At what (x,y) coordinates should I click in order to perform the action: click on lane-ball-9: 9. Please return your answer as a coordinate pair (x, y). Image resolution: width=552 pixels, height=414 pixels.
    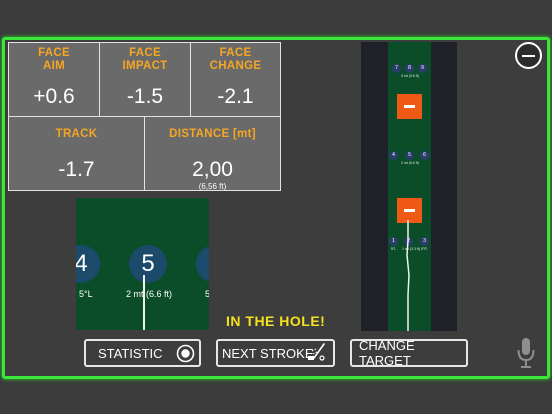
    Looking at the image, I should click on (422, 68).